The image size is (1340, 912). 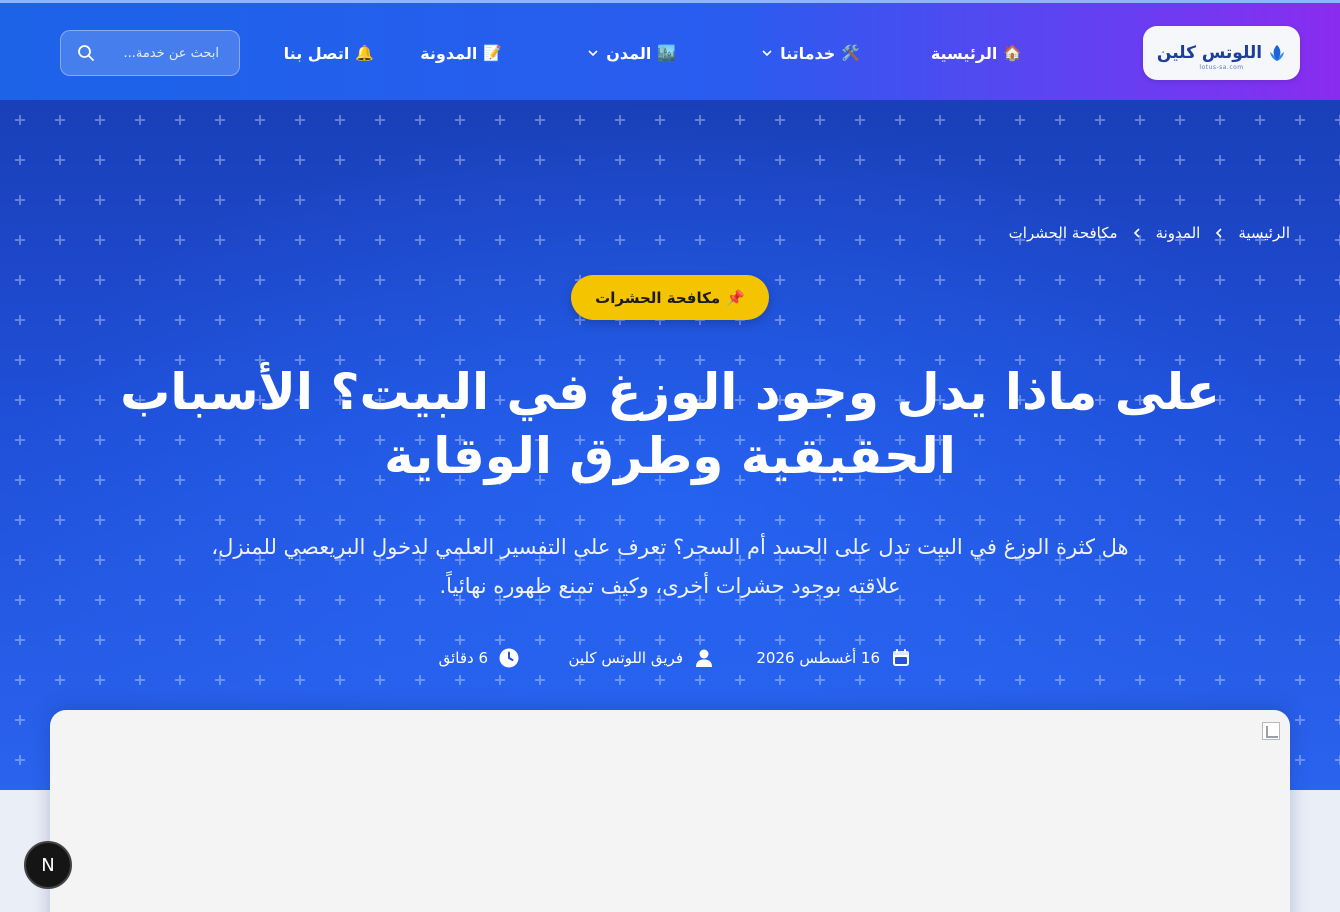 I want to click on category-tag: 📌 مكافحة الحشرات, so click(x=670, y=297).